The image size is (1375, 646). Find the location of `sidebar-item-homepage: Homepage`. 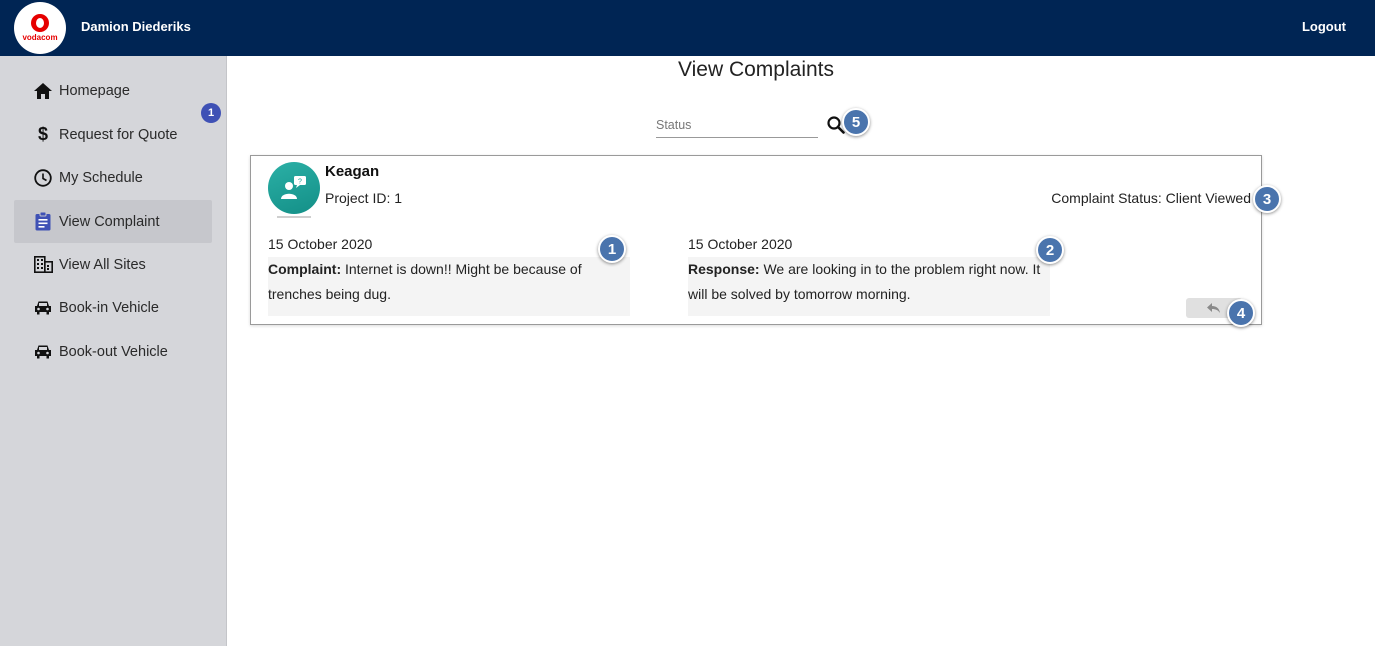

sidebar-item-homepage: Homepage is located at coordinates (113, 90).